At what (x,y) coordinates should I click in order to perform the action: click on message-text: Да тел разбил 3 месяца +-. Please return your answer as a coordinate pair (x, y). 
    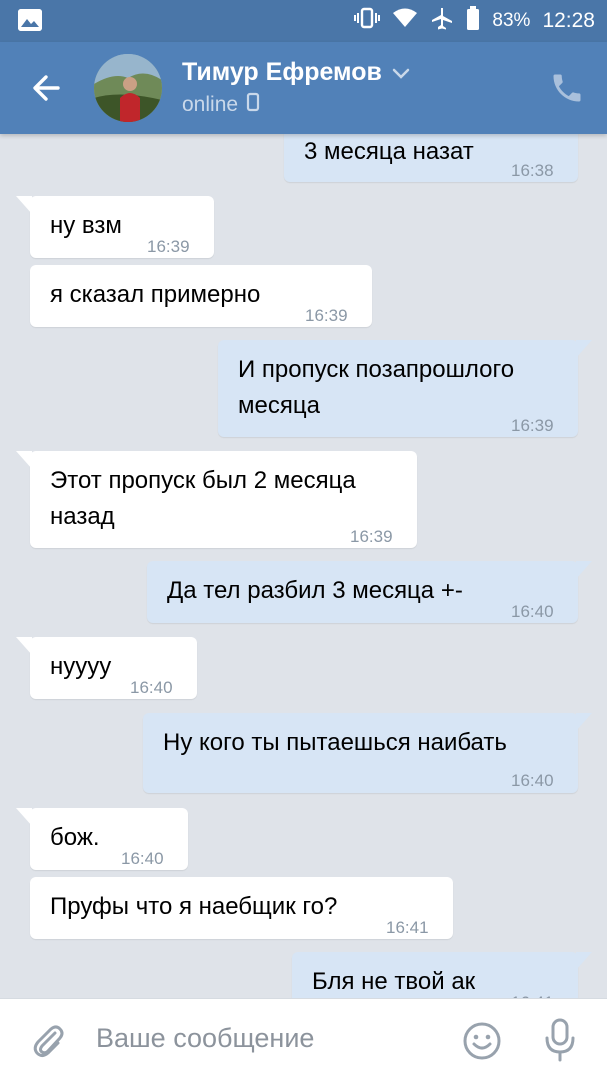
    Looking at the image, I should click on (315, 590).